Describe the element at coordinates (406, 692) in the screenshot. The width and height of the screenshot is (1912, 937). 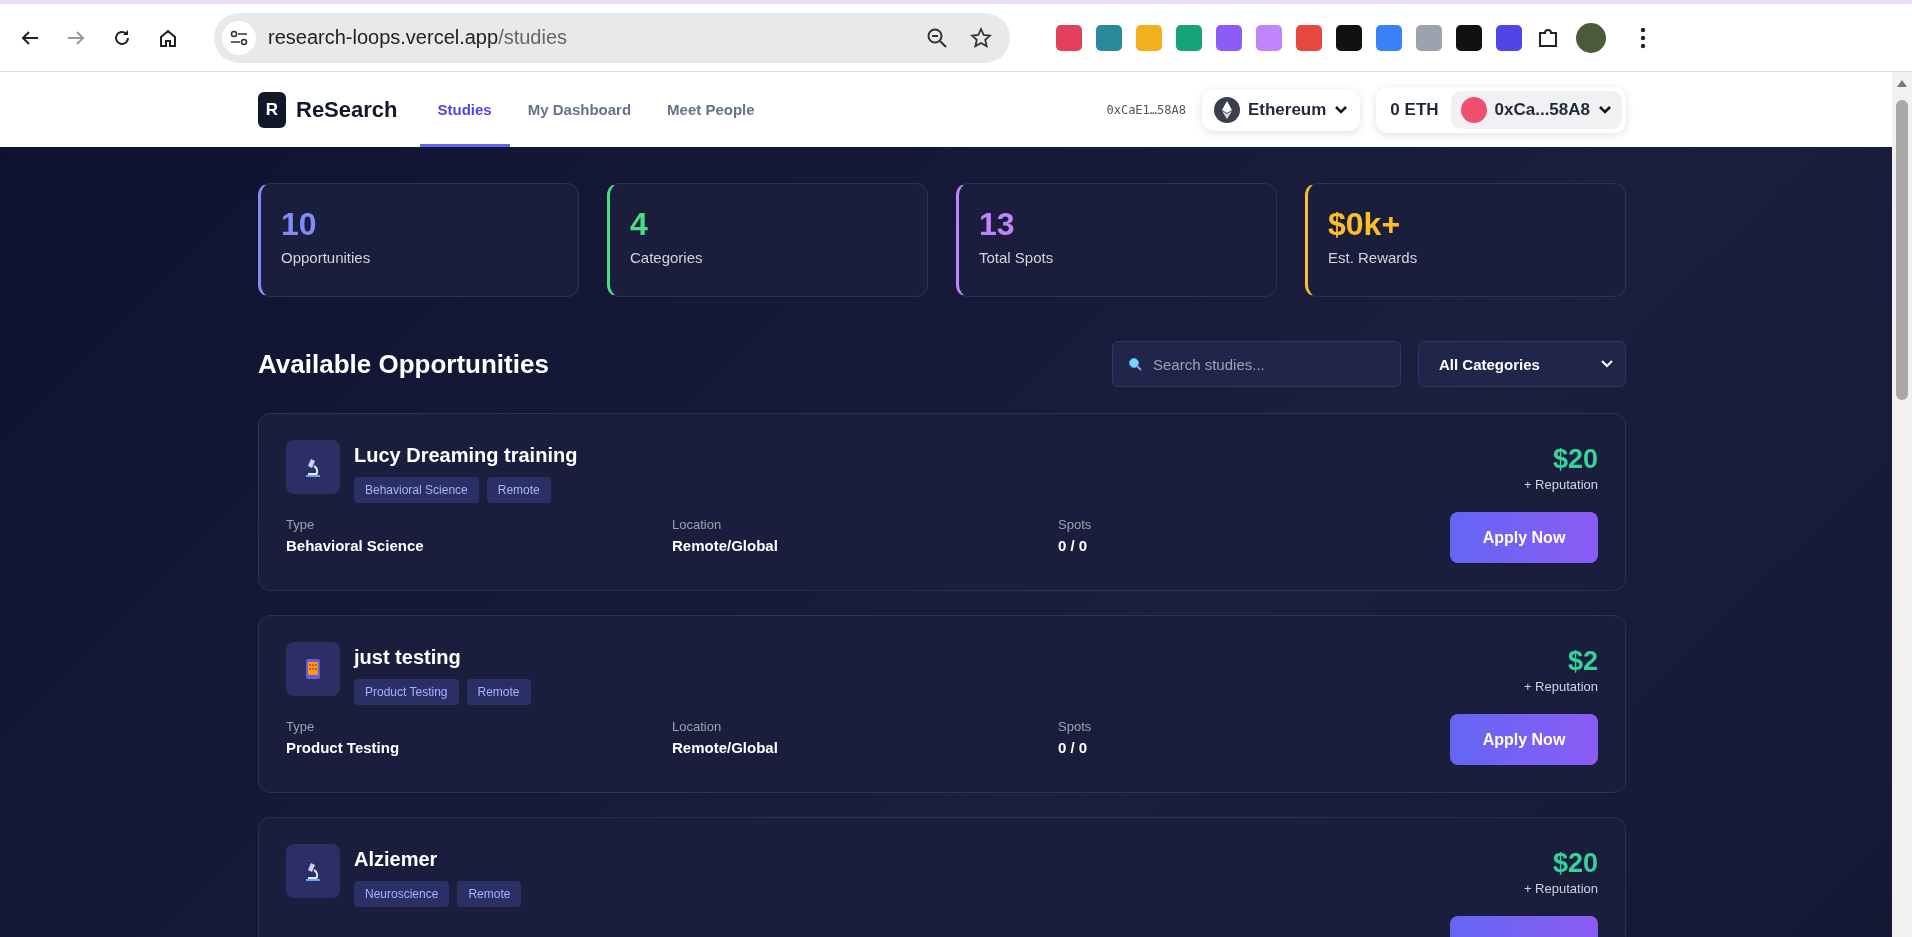
I see `tag: Product Testing` at that location.